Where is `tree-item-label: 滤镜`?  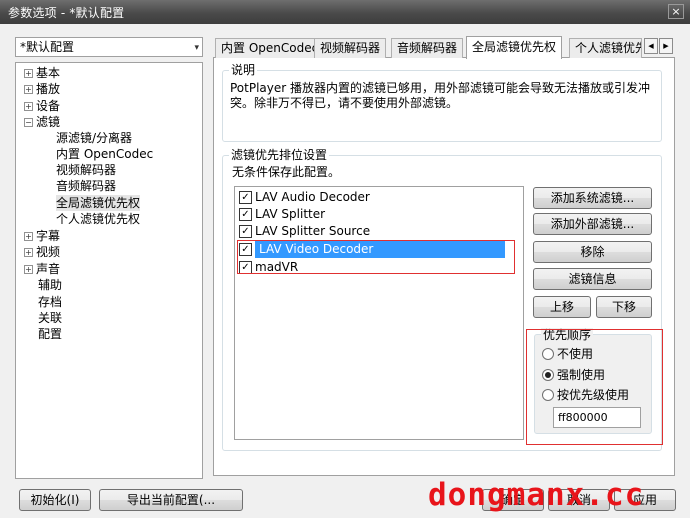 tree-item-label: 滤镜 is located at coordinates (48, 122).